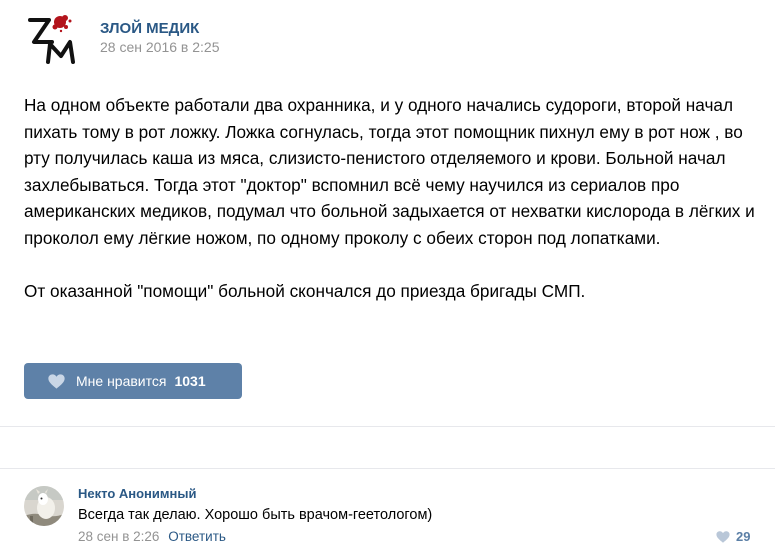  What do you see at coordinates (197, 536) in the screenshot?
I see `reply-link: Ответить` at bounding box center [197, 536].